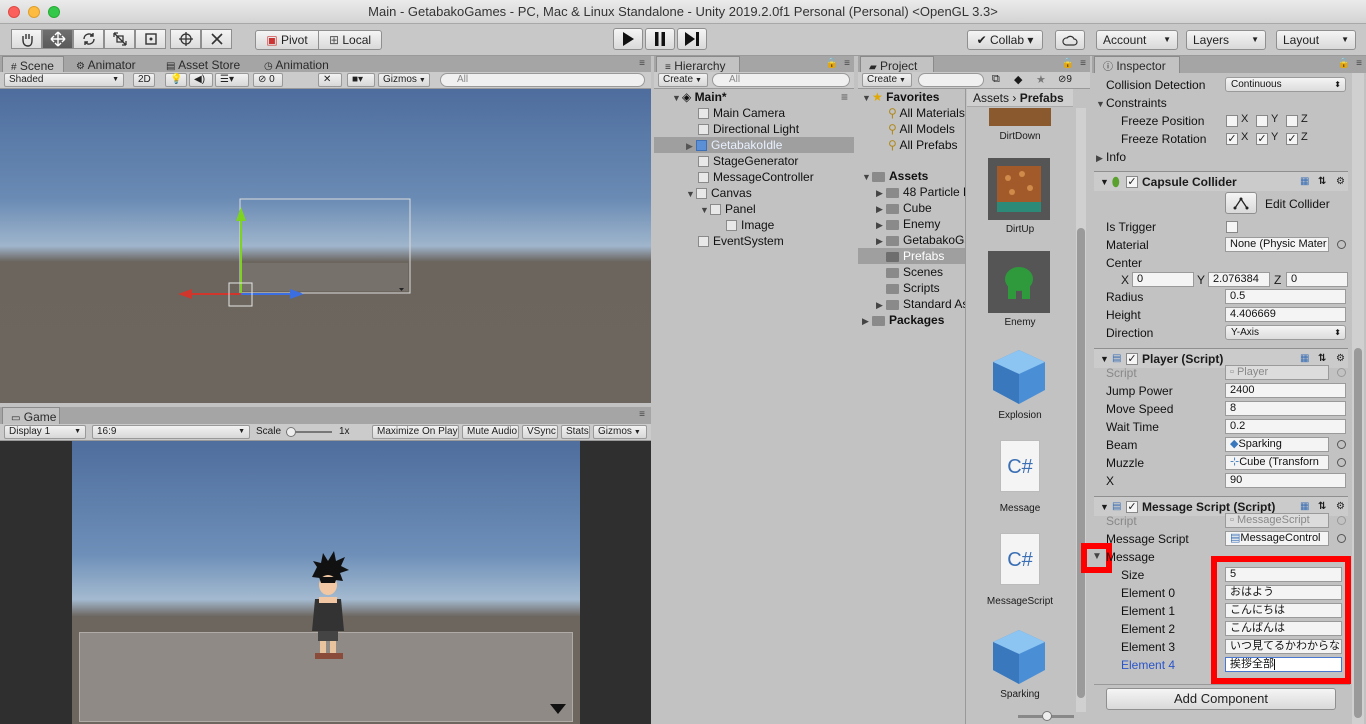 This screenshot has height=724, width=1366. I want to click on height-field: 4.406669, so click(1285, 314).